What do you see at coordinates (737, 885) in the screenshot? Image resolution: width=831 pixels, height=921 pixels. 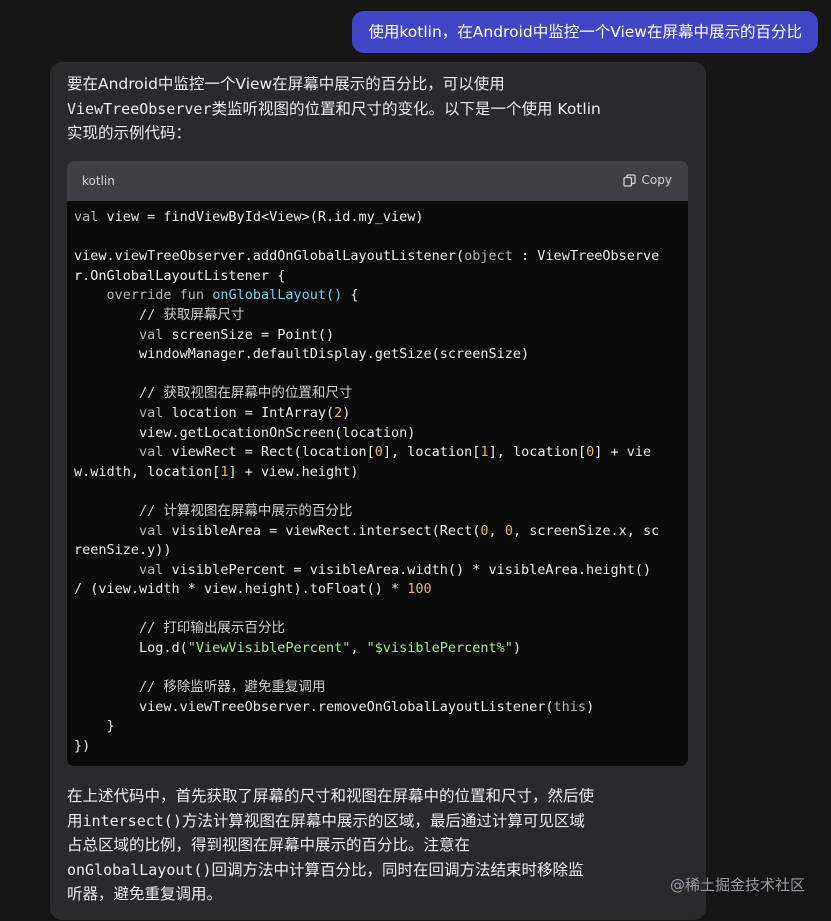 I see `watermark: @稀土掘金技术社区` at bounding box center [737, 885].